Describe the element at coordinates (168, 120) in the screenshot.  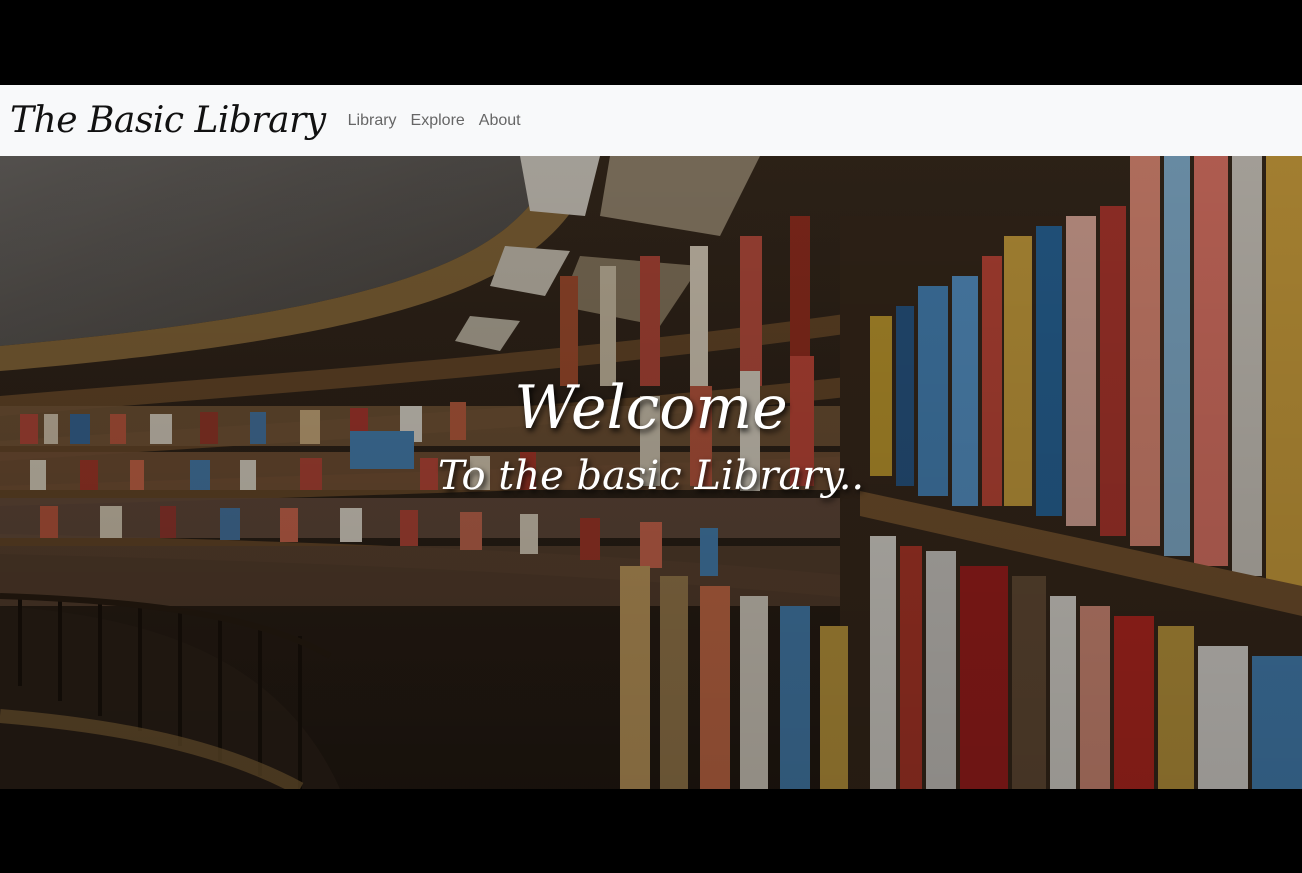
I see `brand-logo: The Basic Library` at that location.